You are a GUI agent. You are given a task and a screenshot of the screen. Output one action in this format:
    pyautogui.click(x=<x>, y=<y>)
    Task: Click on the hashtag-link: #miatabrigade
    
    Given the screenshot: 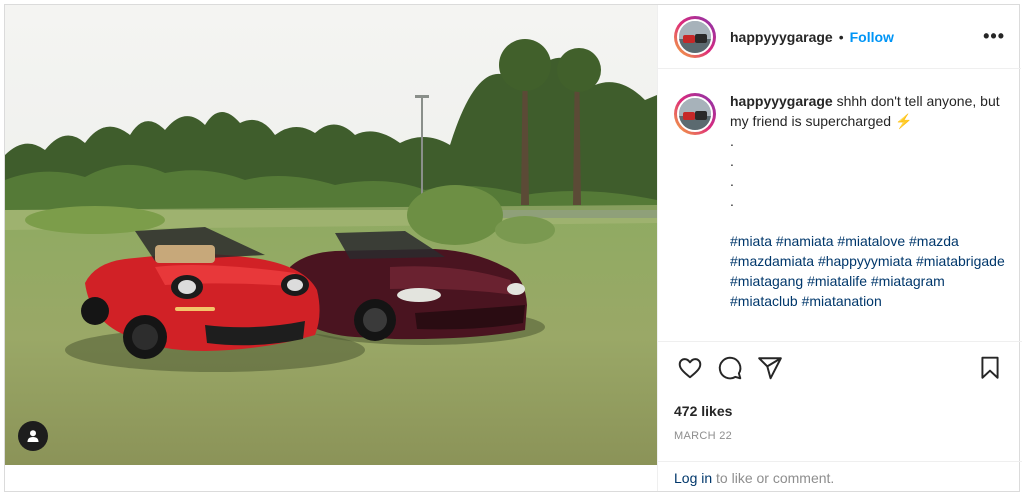 What is the action you would take?
    pyautogui.click(x=960, y=261)
    